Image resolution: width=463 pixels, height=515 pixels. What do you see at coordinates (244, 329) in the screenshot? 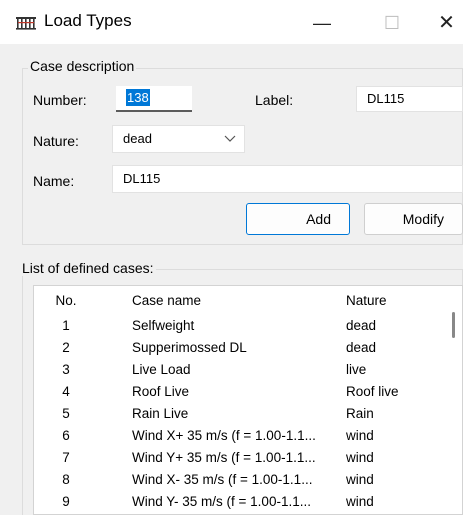
I see `list-item: 1 Selfweight dead` at bounding box center [244, 329].